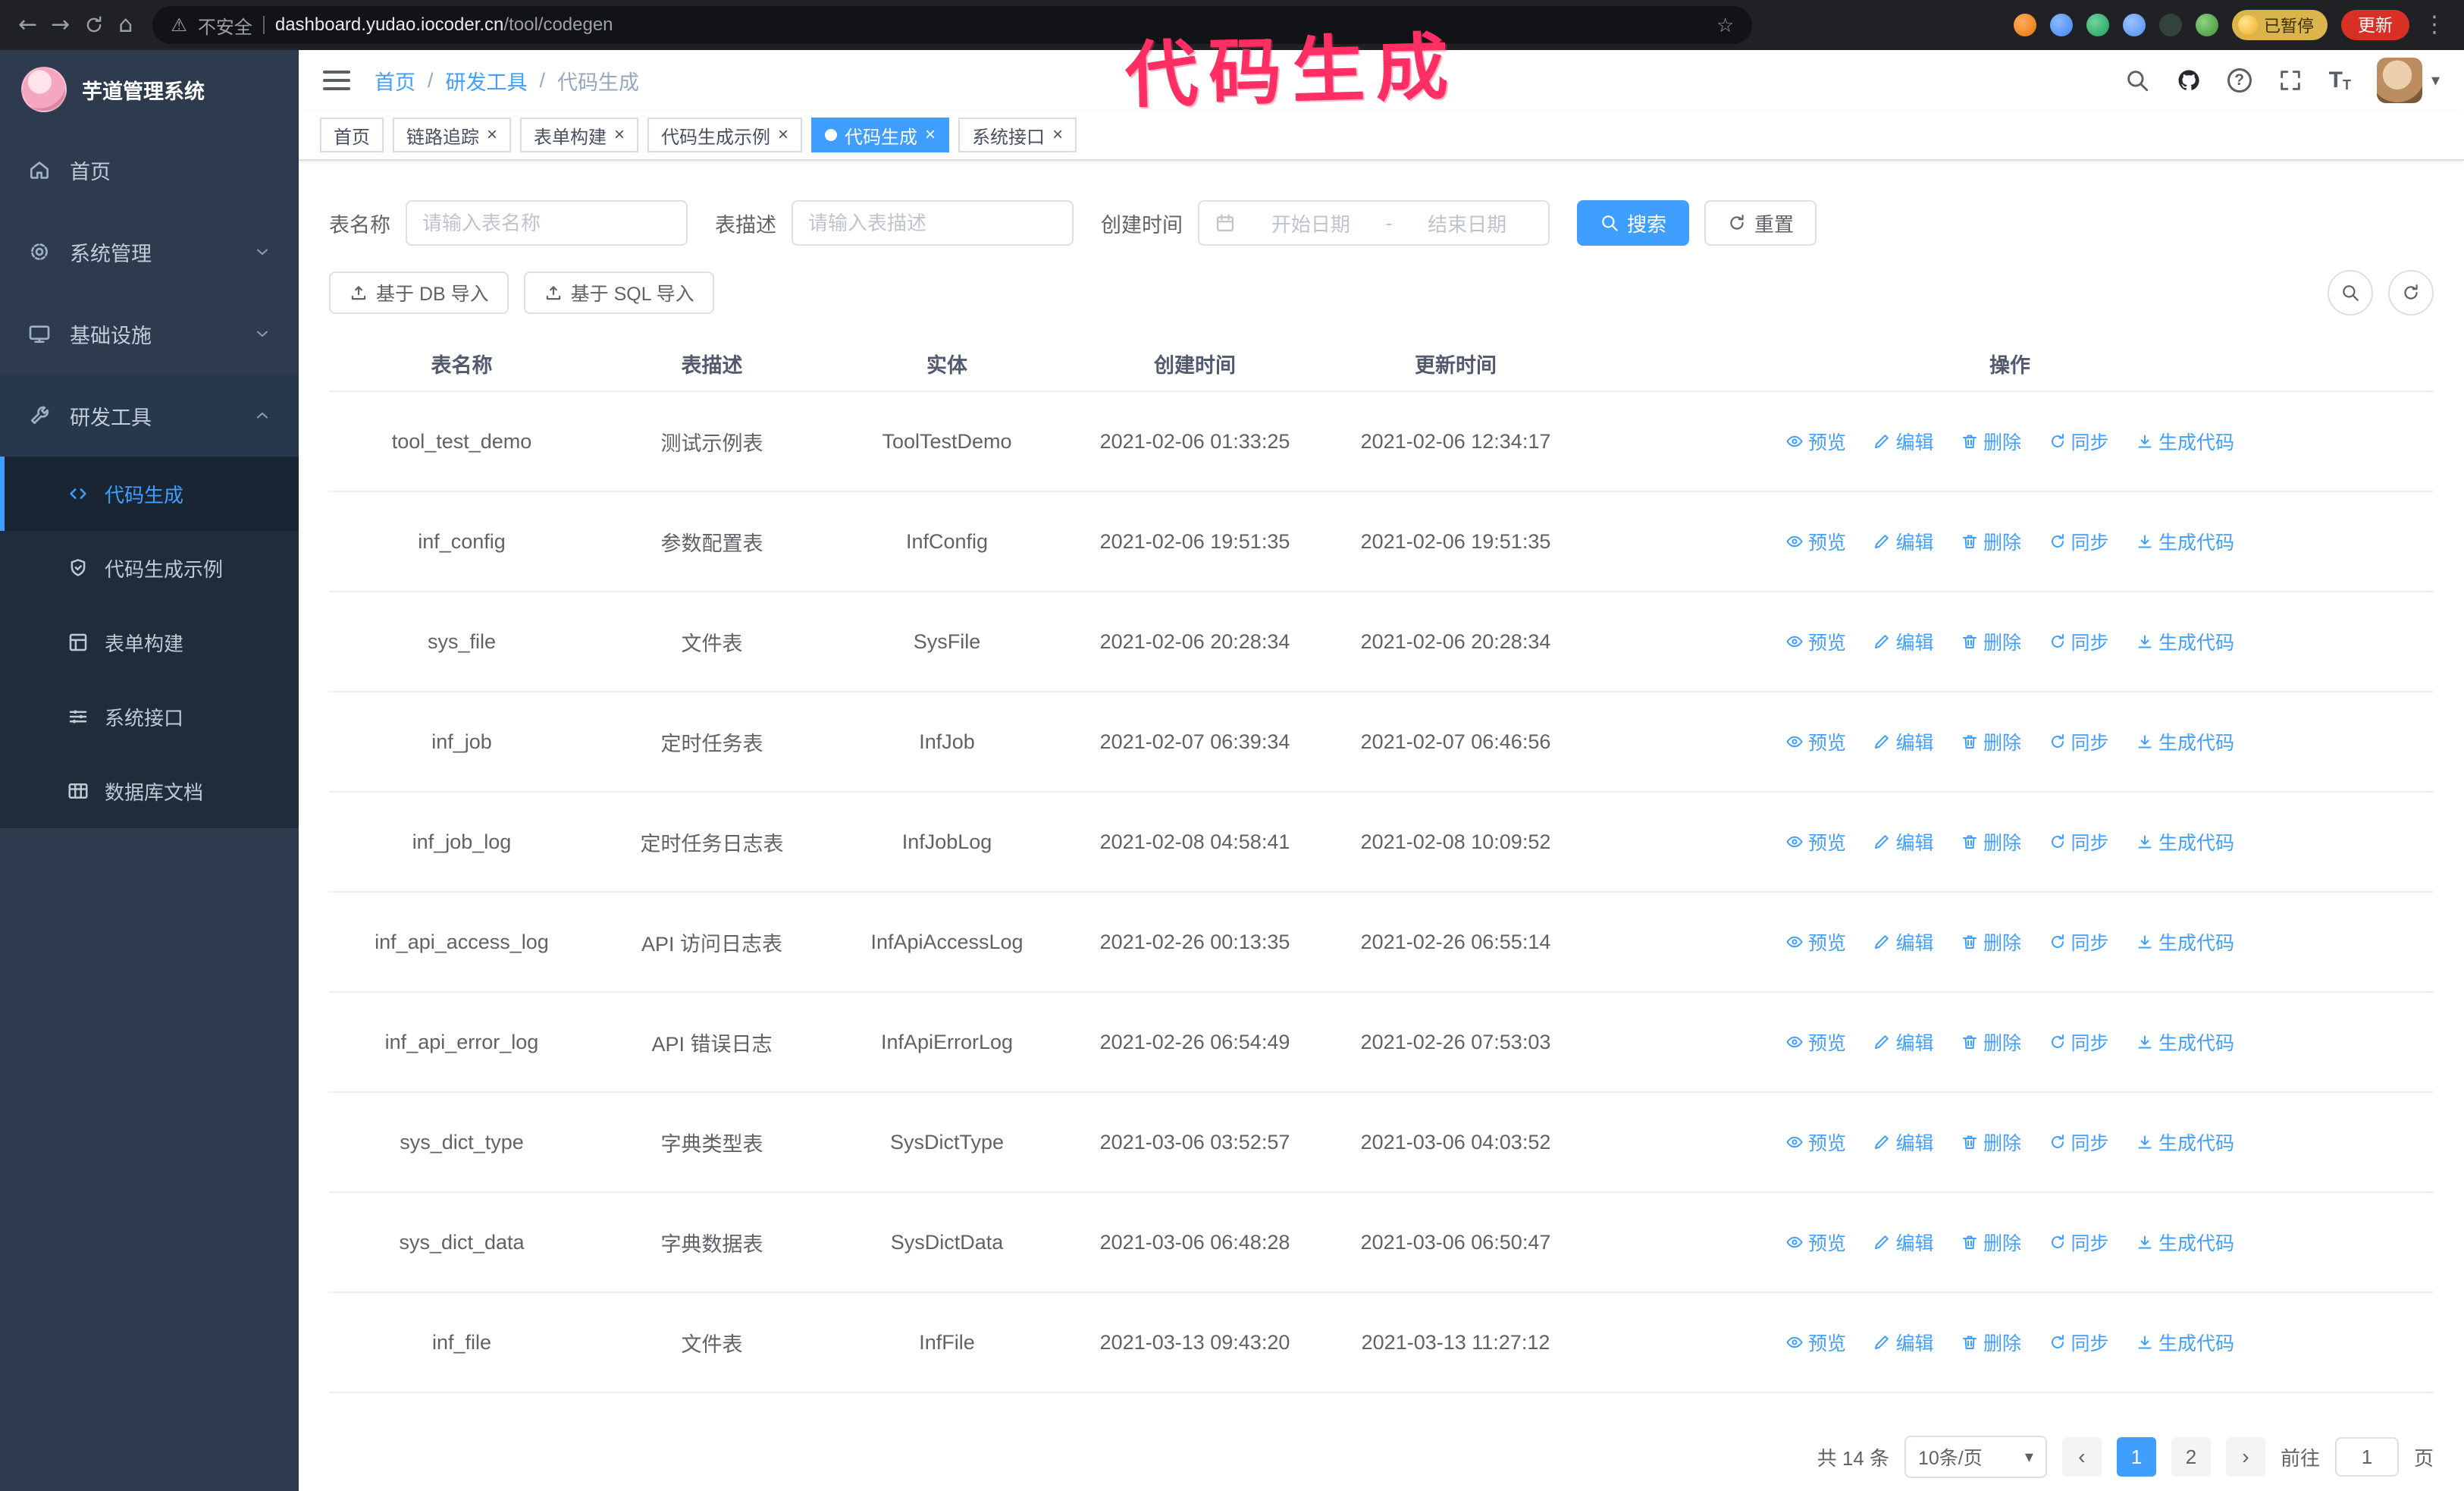 The width and height of the screenshot is (2464, 1491). I want to click on sidebar-item-home: 首页, so click(150, 170).